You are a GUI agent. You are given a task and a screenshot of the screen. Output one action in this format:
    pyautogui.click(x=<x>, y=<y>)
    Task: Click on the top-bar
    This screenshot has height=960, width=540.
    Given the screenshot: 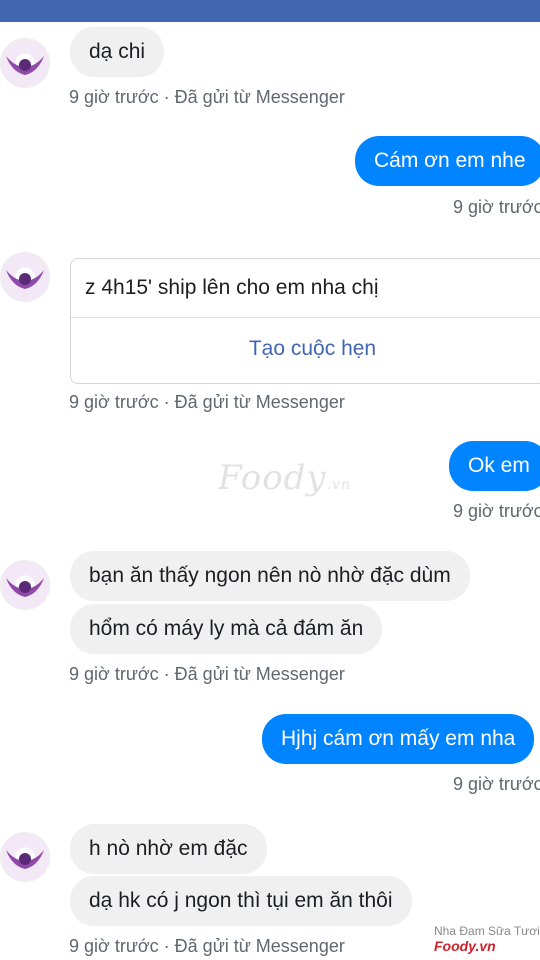 What is the action you would take?
    pyautogui.click(x=270, y=11)
    